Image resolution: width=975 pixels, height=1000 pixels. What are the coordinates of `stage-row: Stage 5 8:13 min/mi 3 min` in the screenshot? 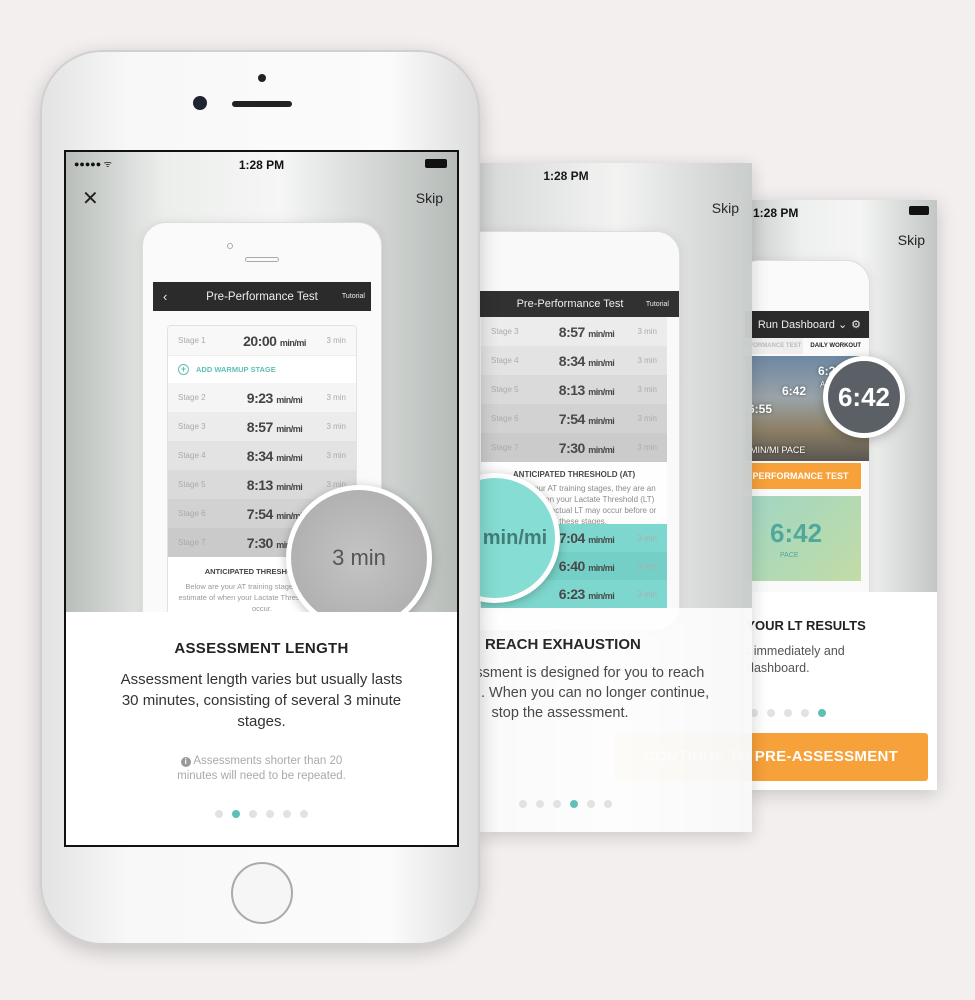 It's located at (574, 389).